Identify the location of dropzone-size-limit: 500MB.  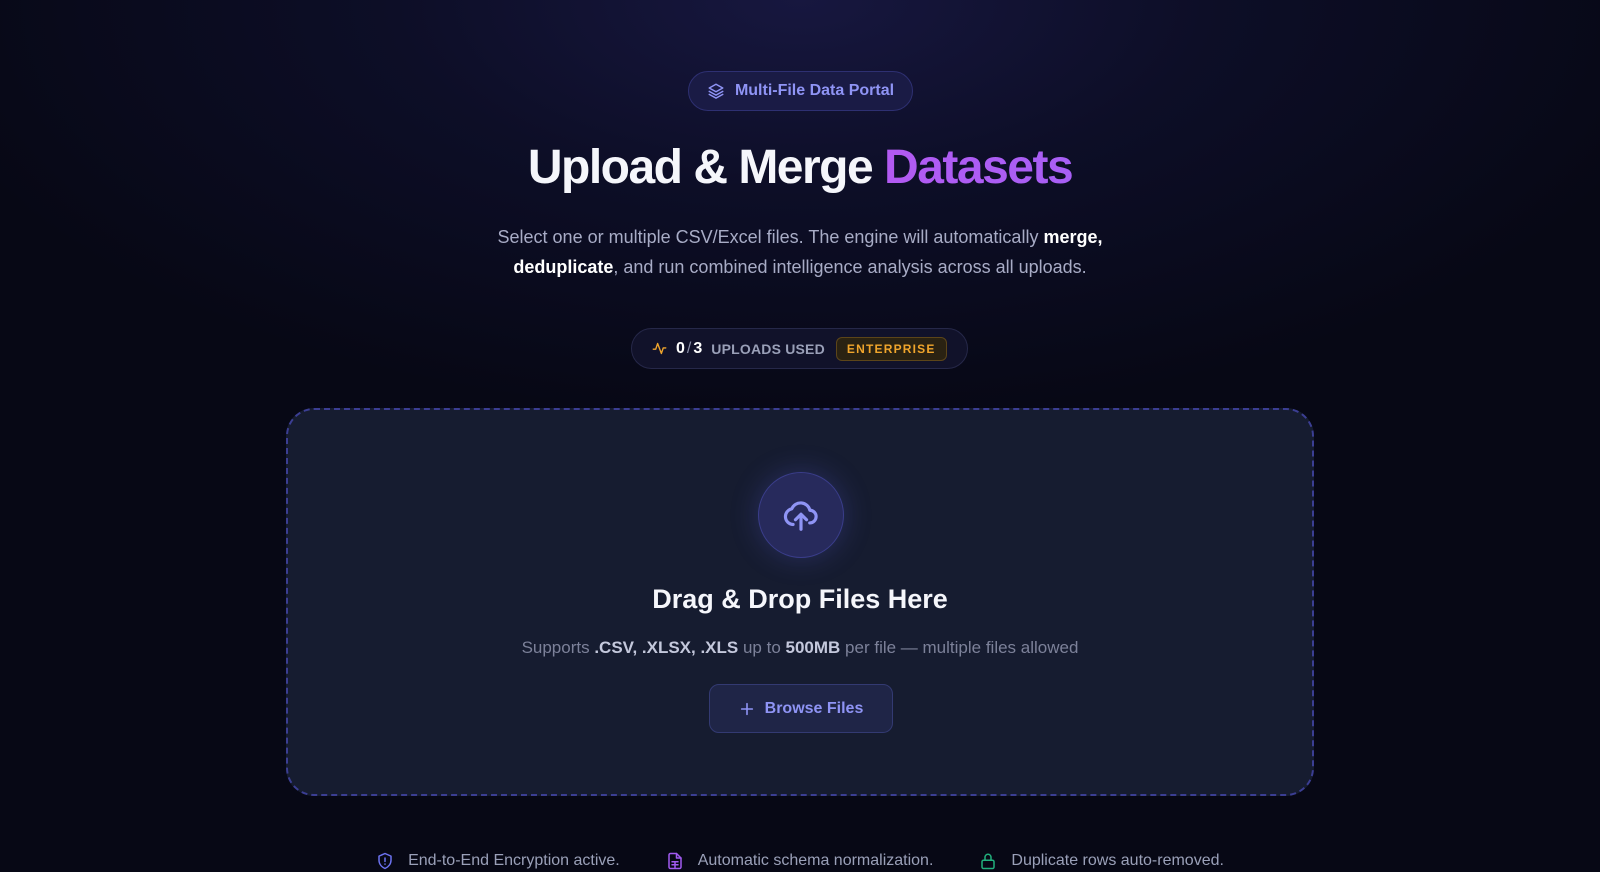
(813, 647).